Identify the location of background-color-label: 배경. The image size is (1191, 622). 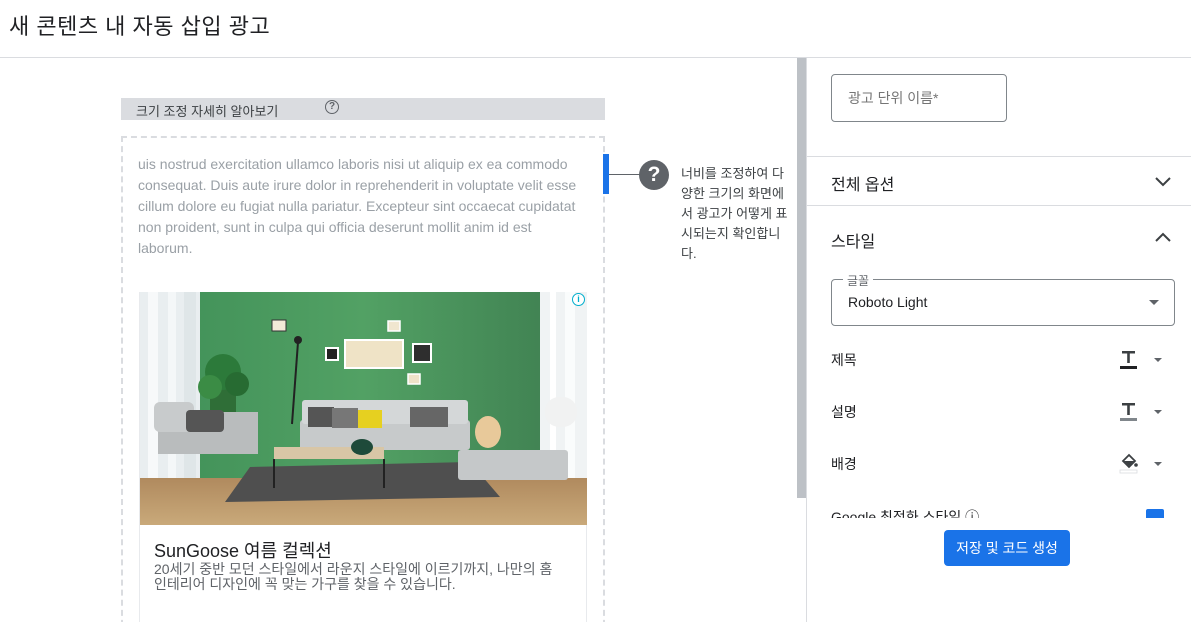
(844, 464).